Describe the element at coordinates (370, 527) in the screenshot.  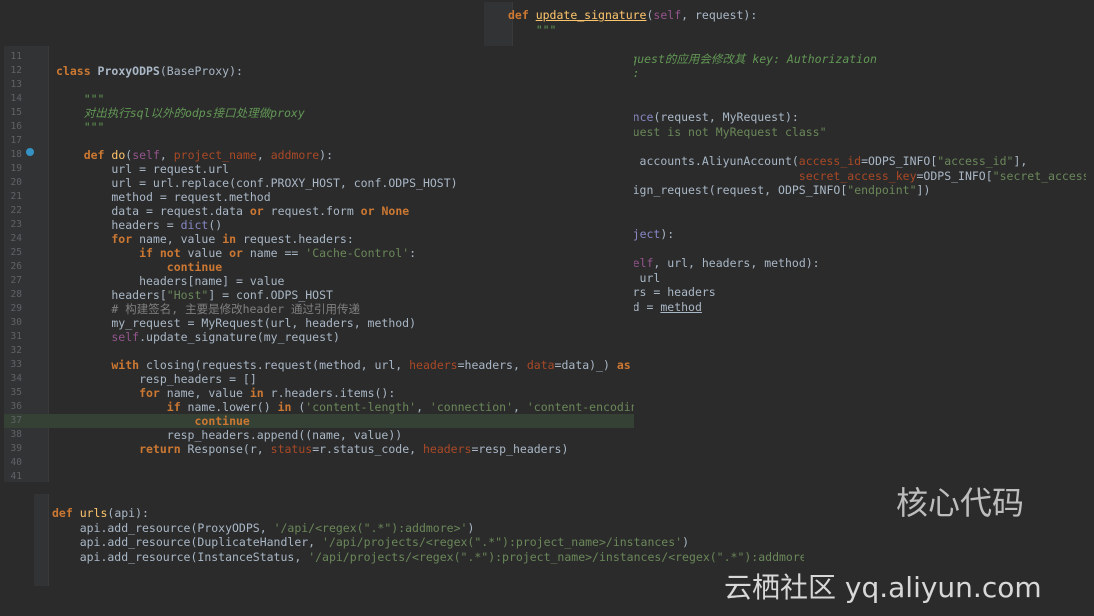
I see `code-token: '/api/<regex(".*"):addmore>'` at that location.